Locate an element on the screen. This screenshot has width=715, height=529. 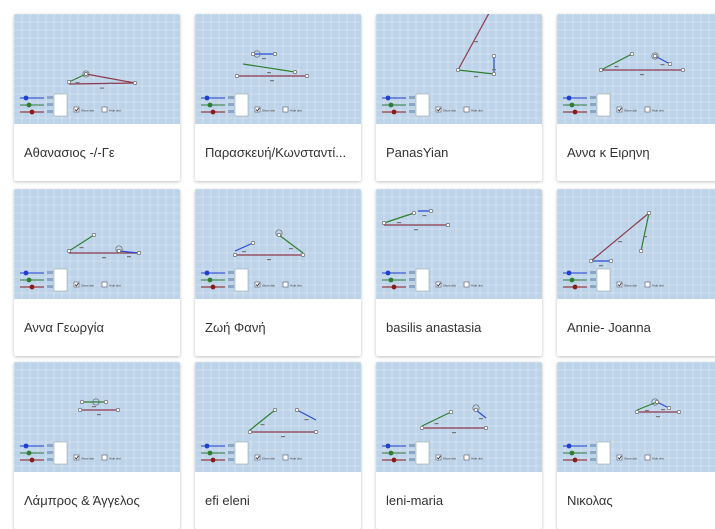
project-card: Show dist Hide dist Annie- Joanna is located at coordinates (636, 272).